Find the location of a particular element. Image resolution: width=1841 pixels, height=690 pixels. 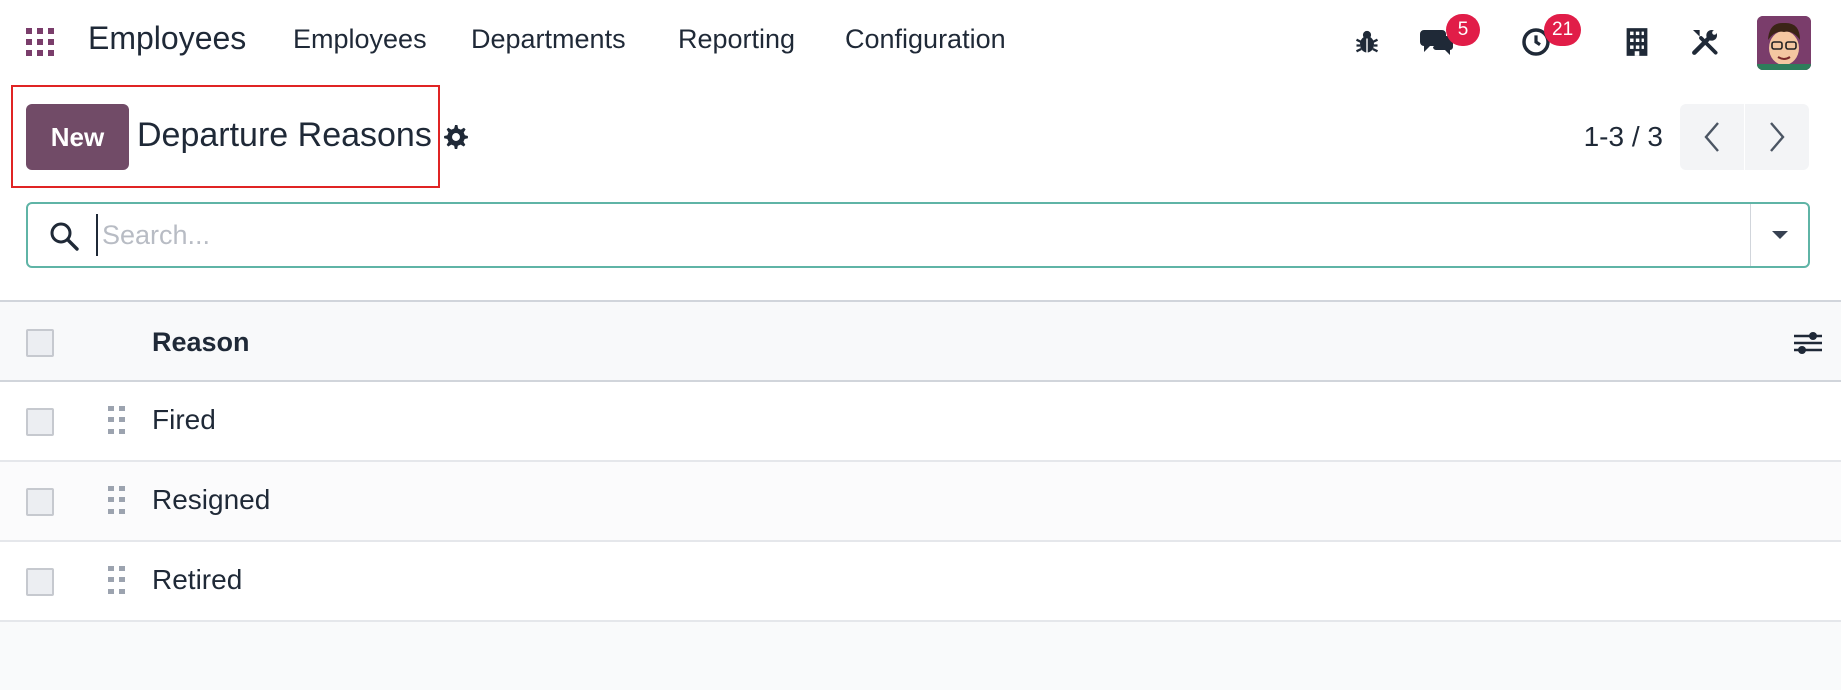

select-all-checkbox is located at coordinates (40, 343).